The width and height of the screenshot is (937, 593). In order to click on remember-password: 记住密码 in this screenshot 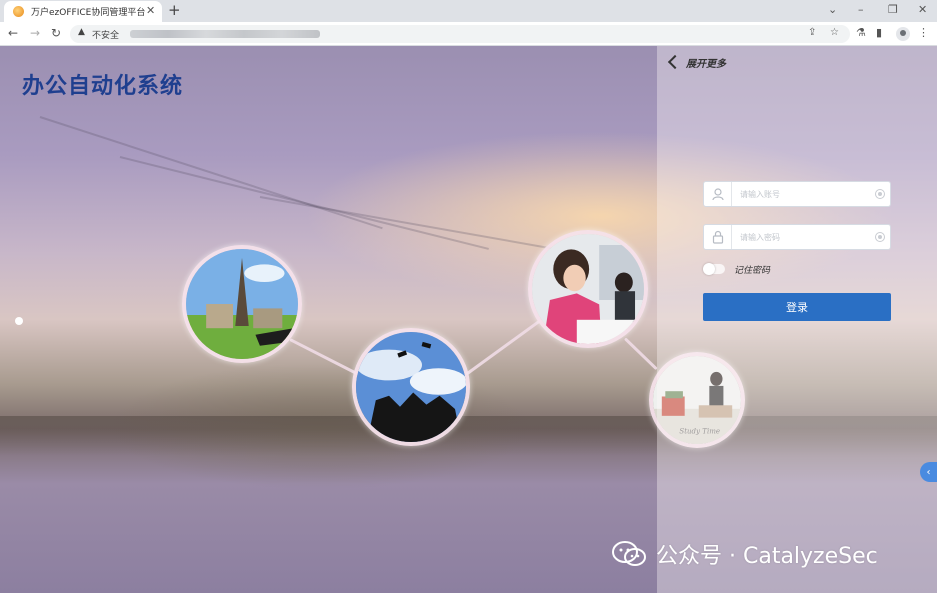, I will do `click(736, 269)`.